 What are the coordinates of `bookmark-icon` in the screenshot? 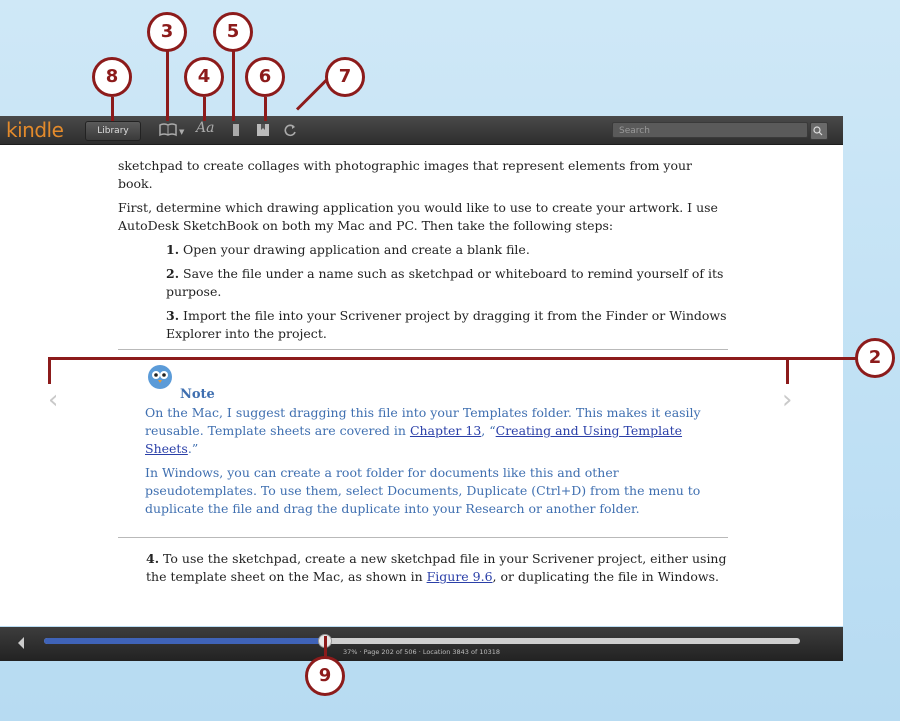 It's located at (236, 130).